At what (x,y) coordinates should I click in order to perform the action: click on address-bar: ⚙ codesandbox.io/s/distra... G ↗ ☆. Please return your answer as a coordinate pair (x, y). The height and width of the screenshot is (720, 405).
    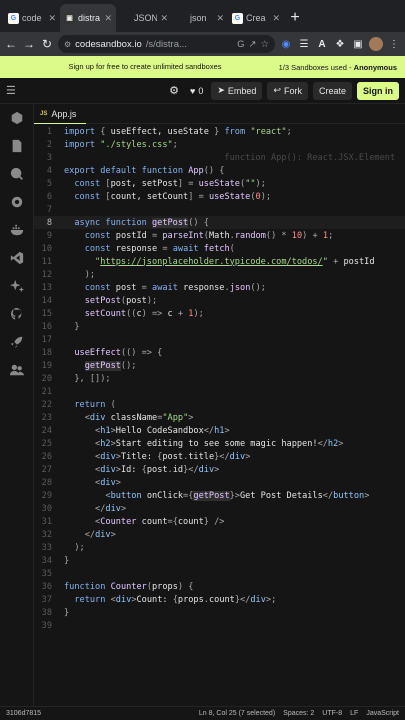
    Looking at the image, I should click on (166, 44).